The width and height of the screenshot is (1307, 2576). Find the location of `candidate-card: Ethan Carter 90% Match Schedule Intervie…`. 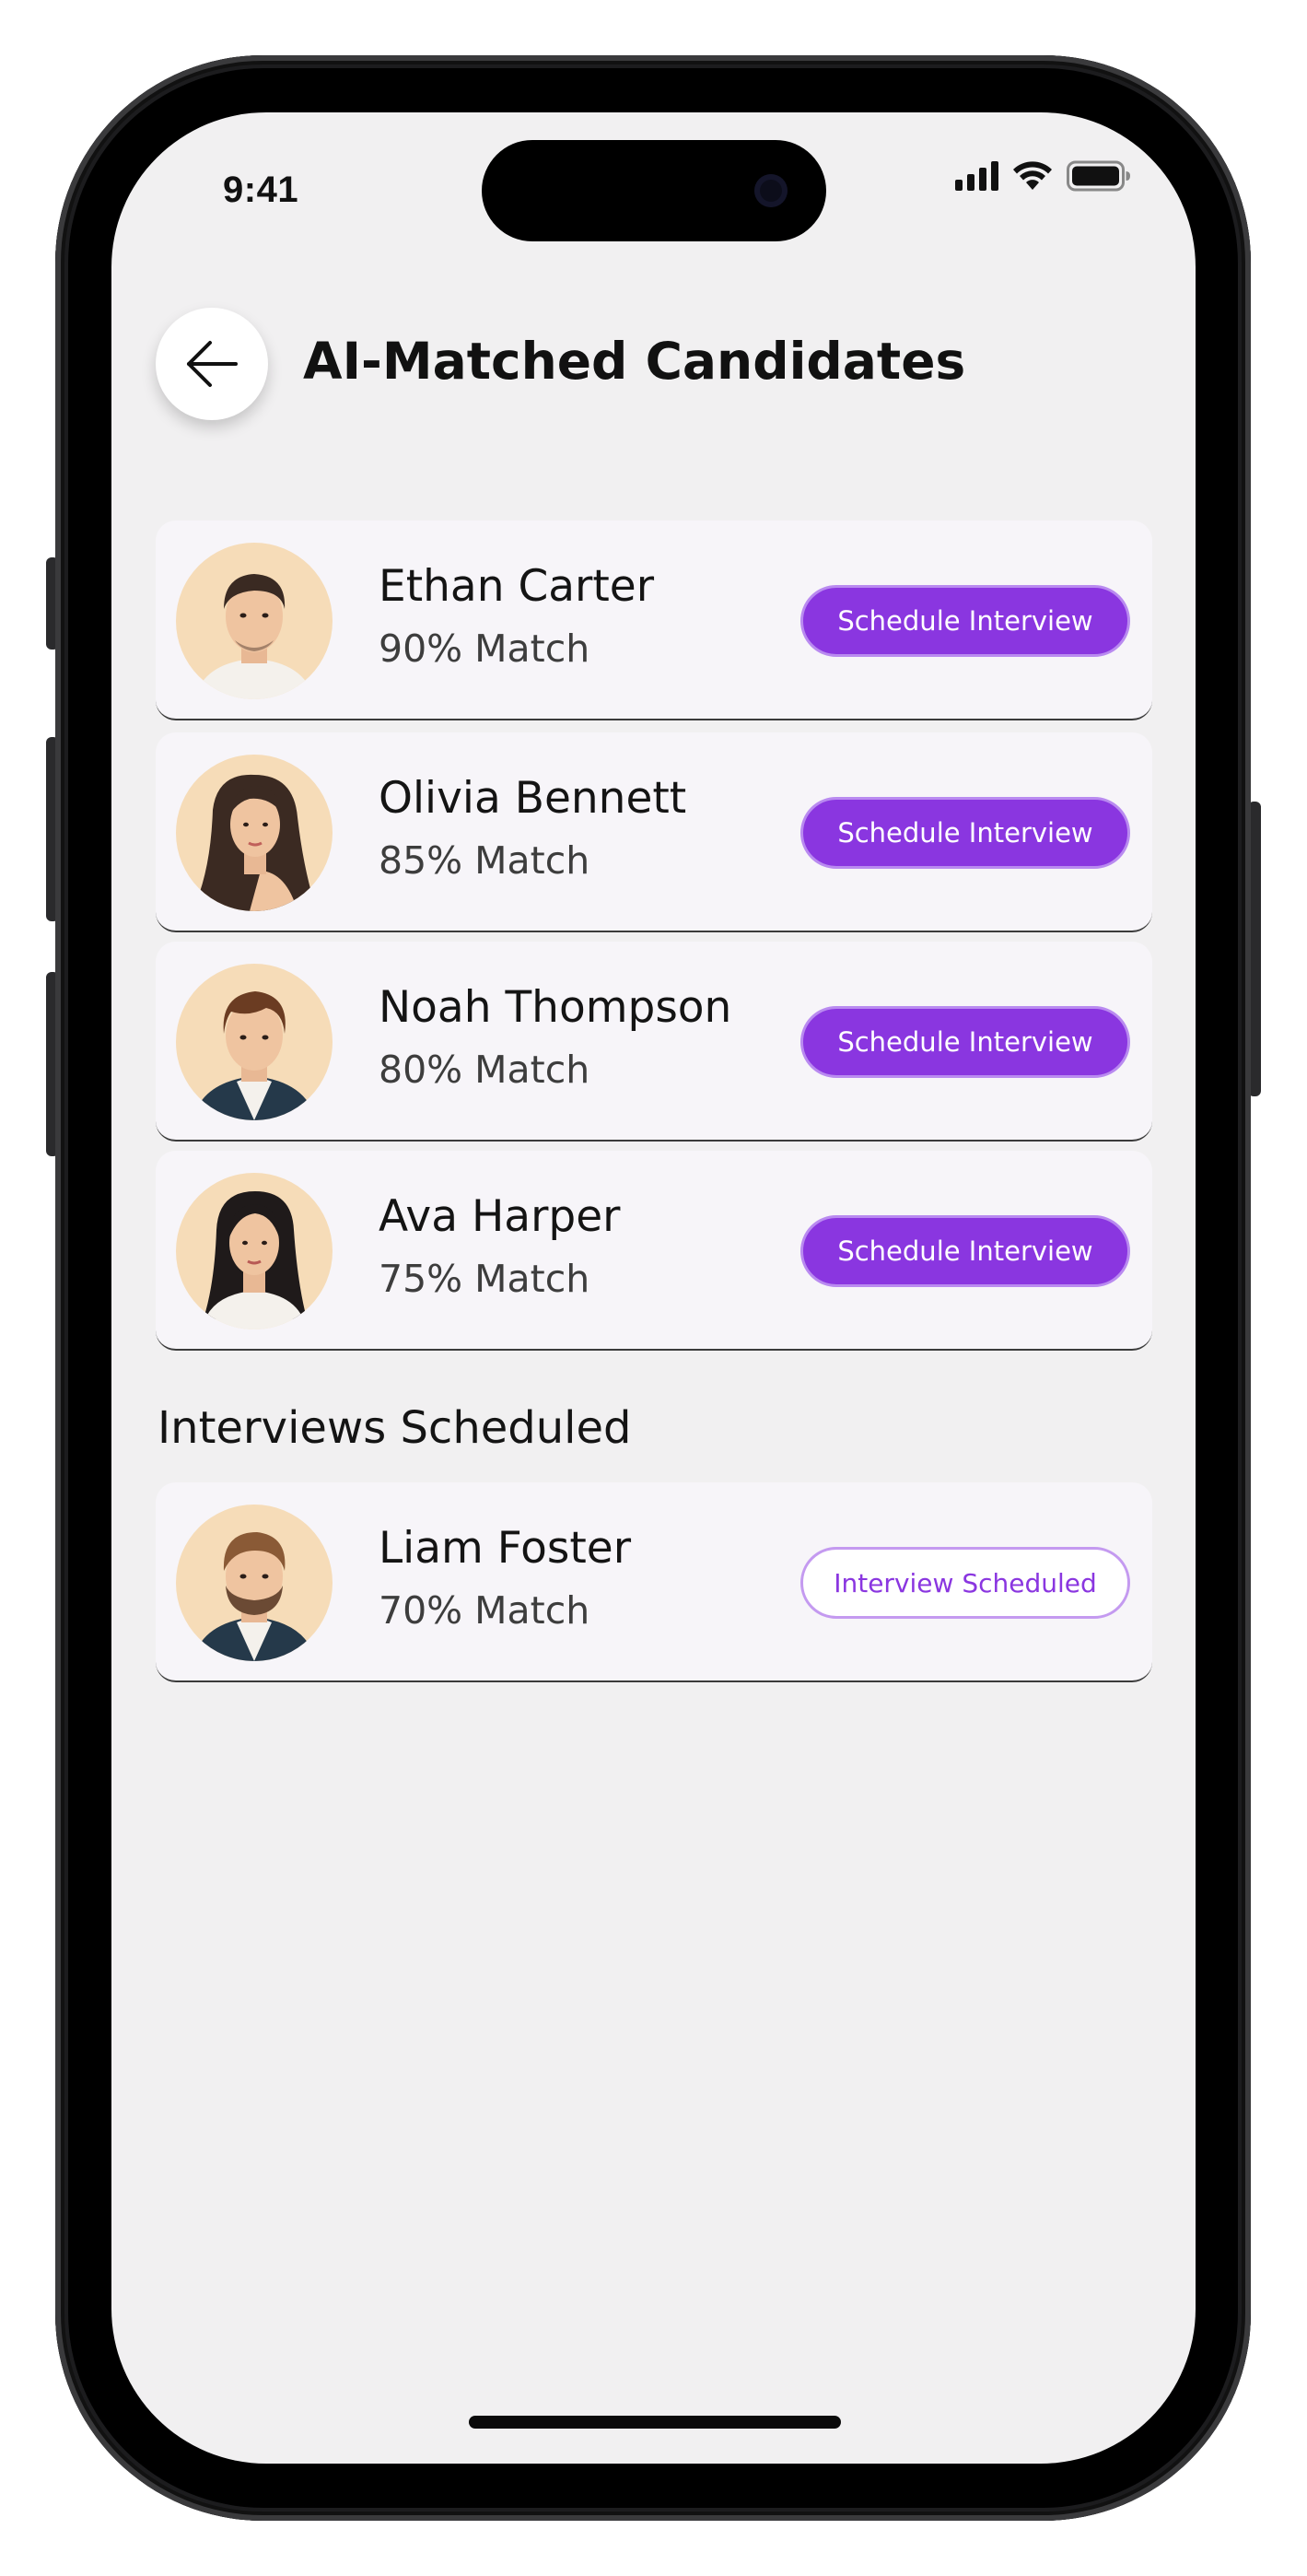

candidate-card: Ethan Carter 90% Match Schedule Intervie… is located at coordinates (654, 620).